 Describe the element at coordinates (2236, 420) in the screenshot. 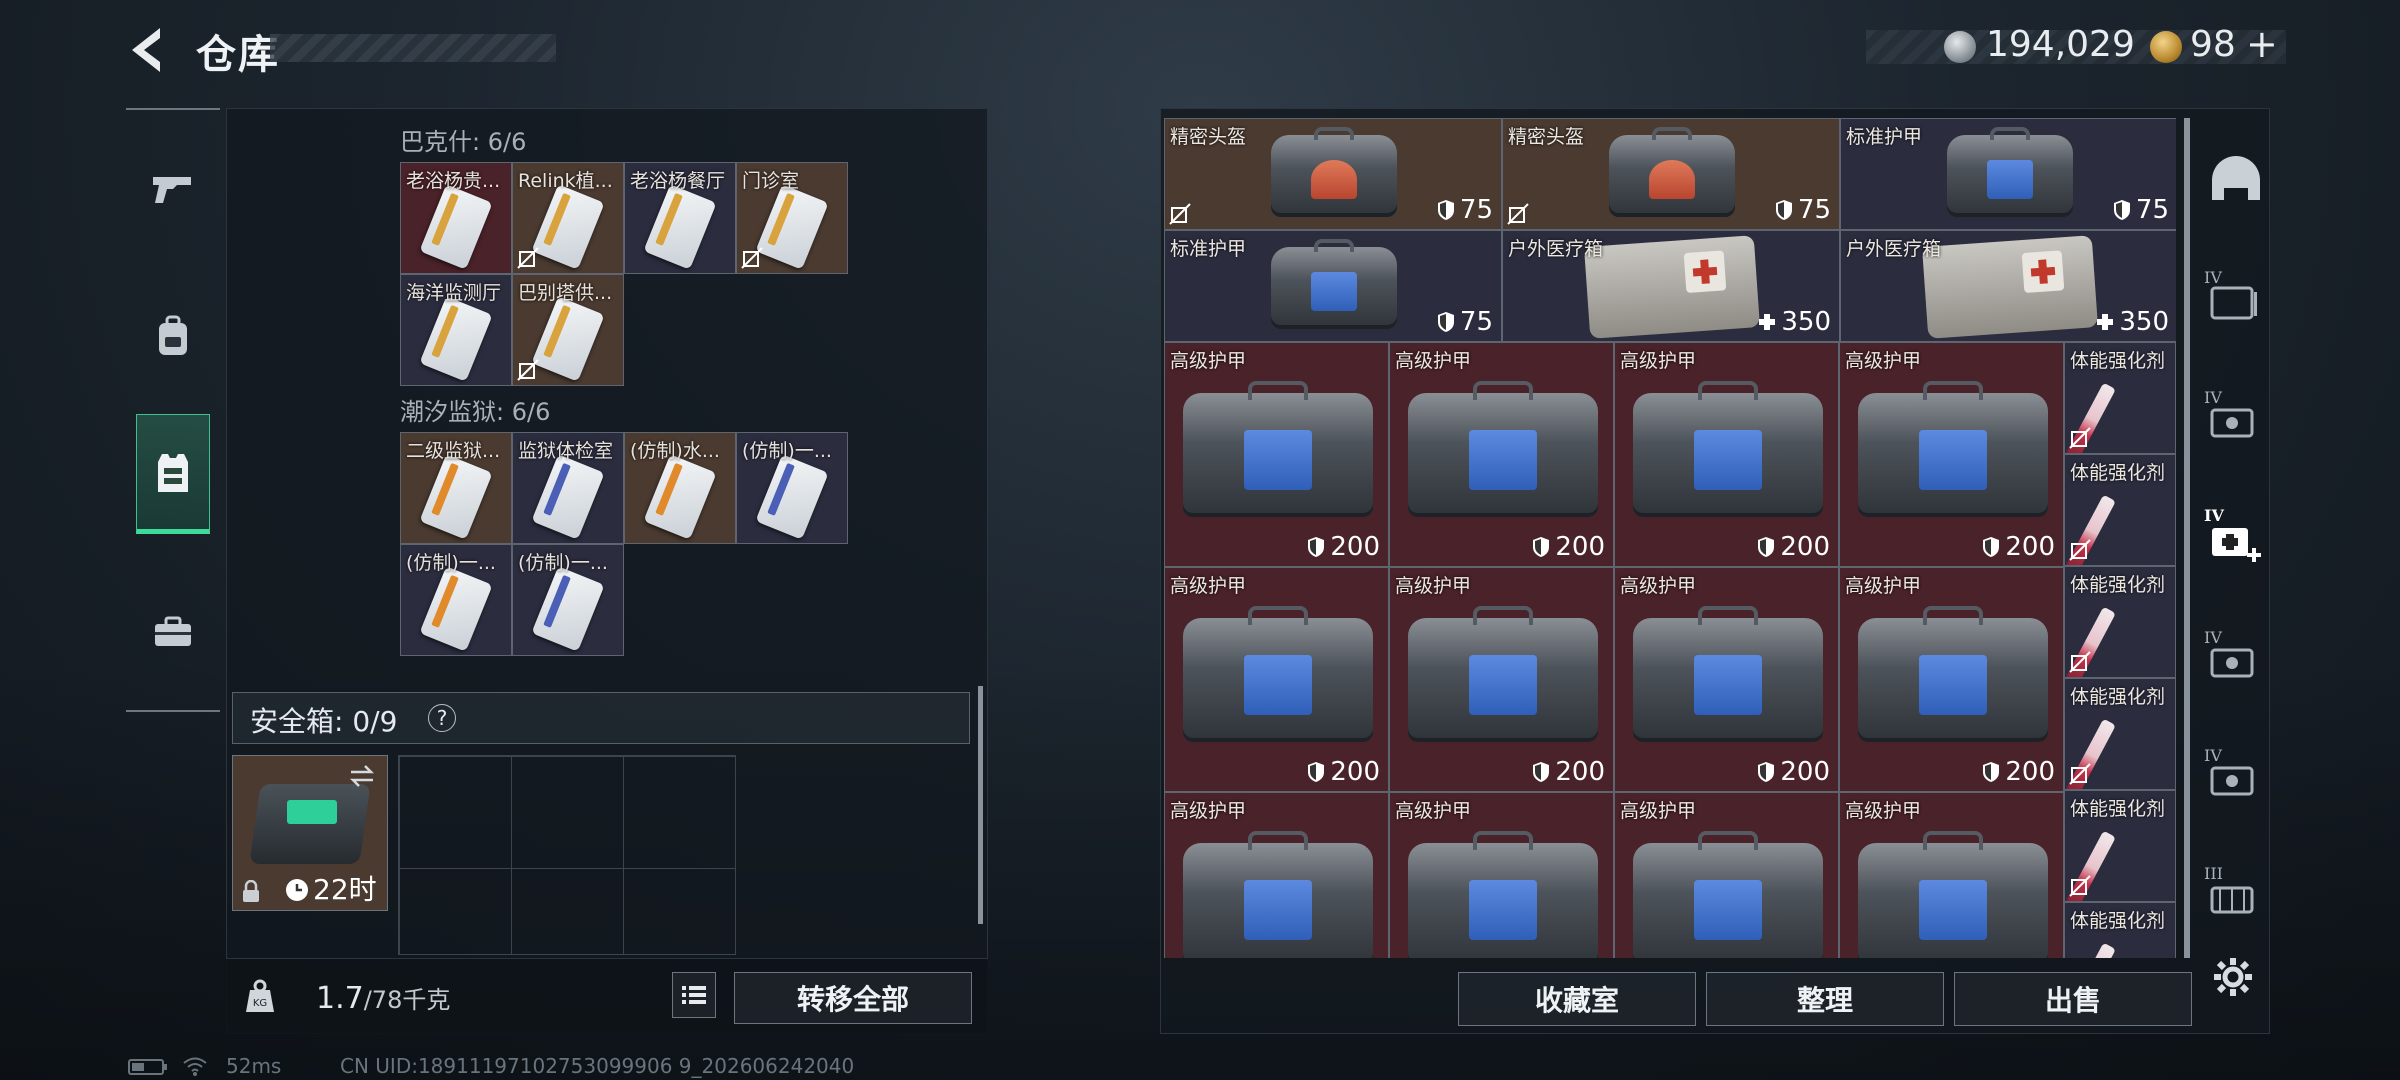

I see `tier-iv-container-2: IV` at that location.